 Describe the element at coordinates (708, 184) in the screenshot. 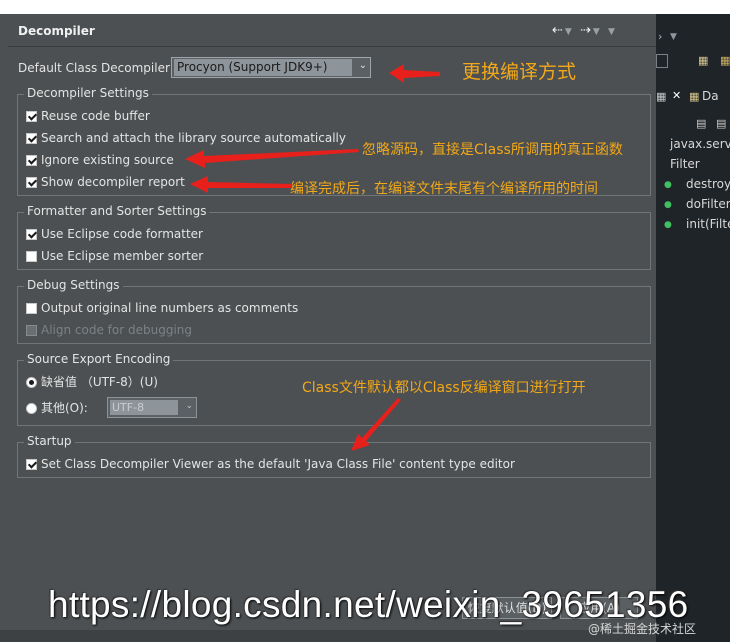

I see `method-item: destroy` at that location.